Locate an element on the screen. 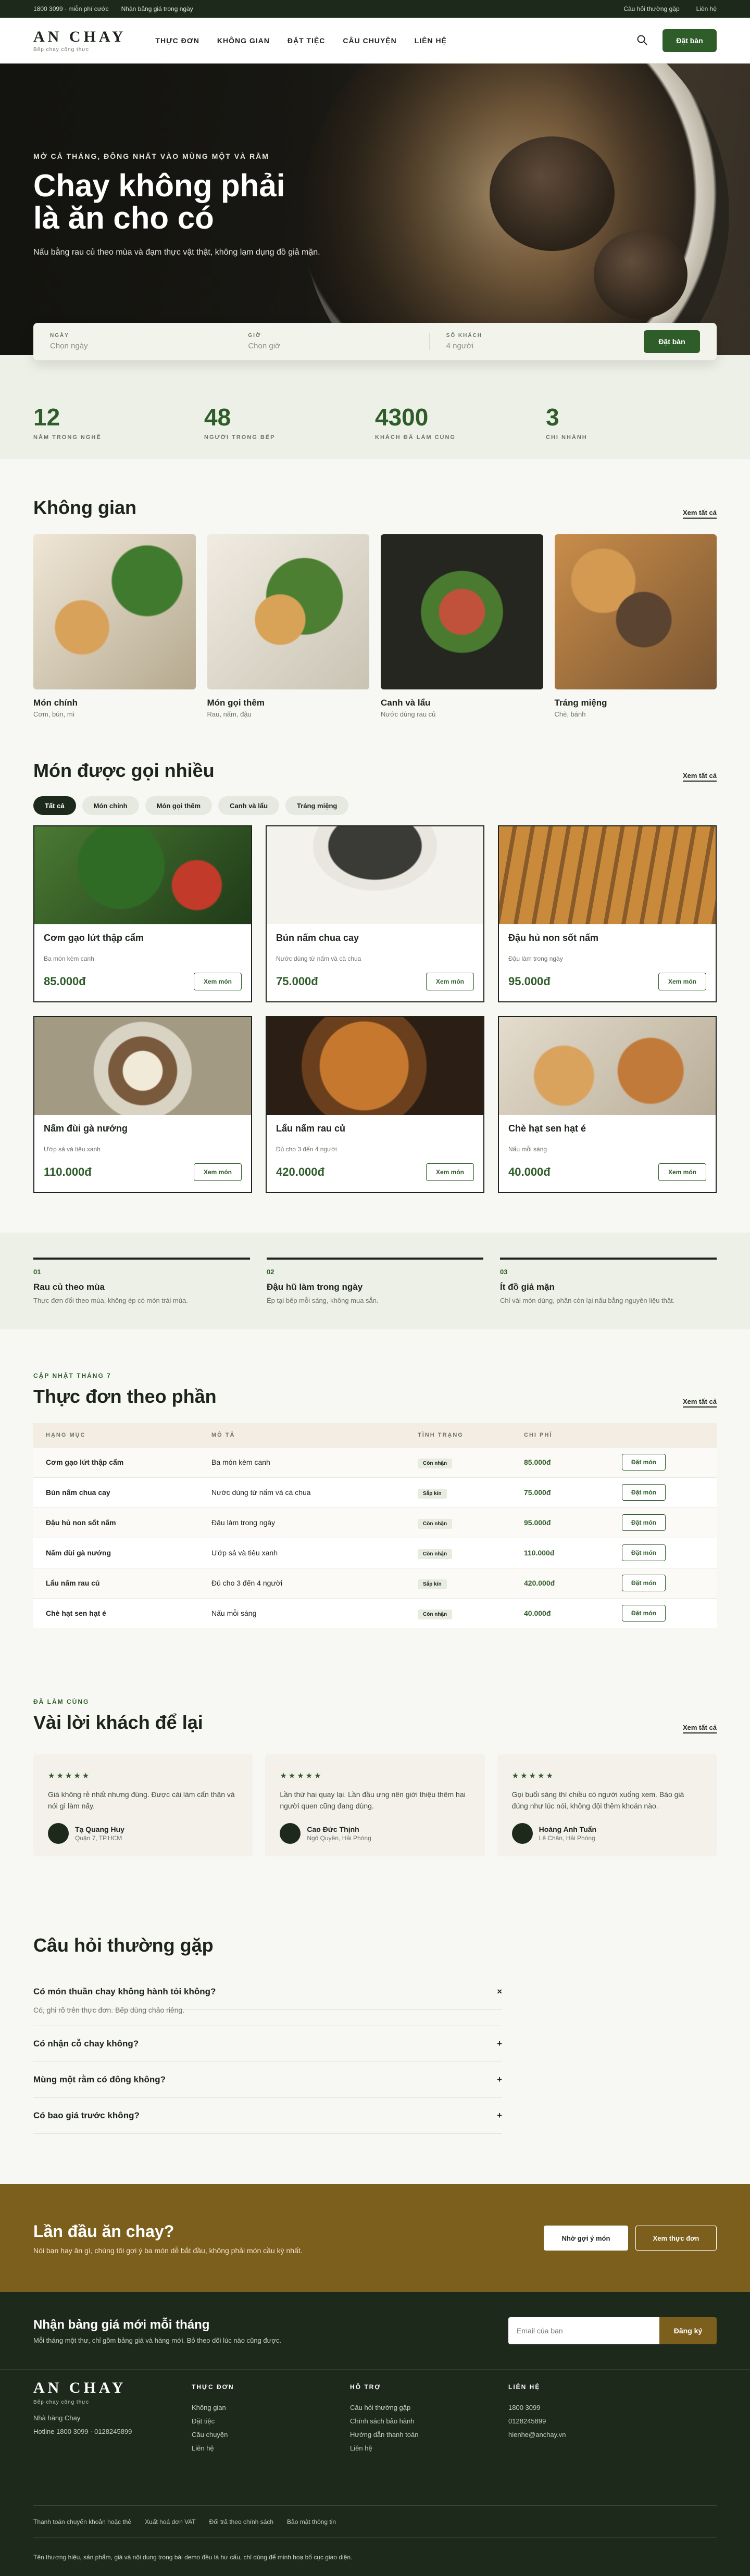 The height and width of the screenshot is (2576, 750). status-cell: Còn nhận is located at coordinates (458, 1462).